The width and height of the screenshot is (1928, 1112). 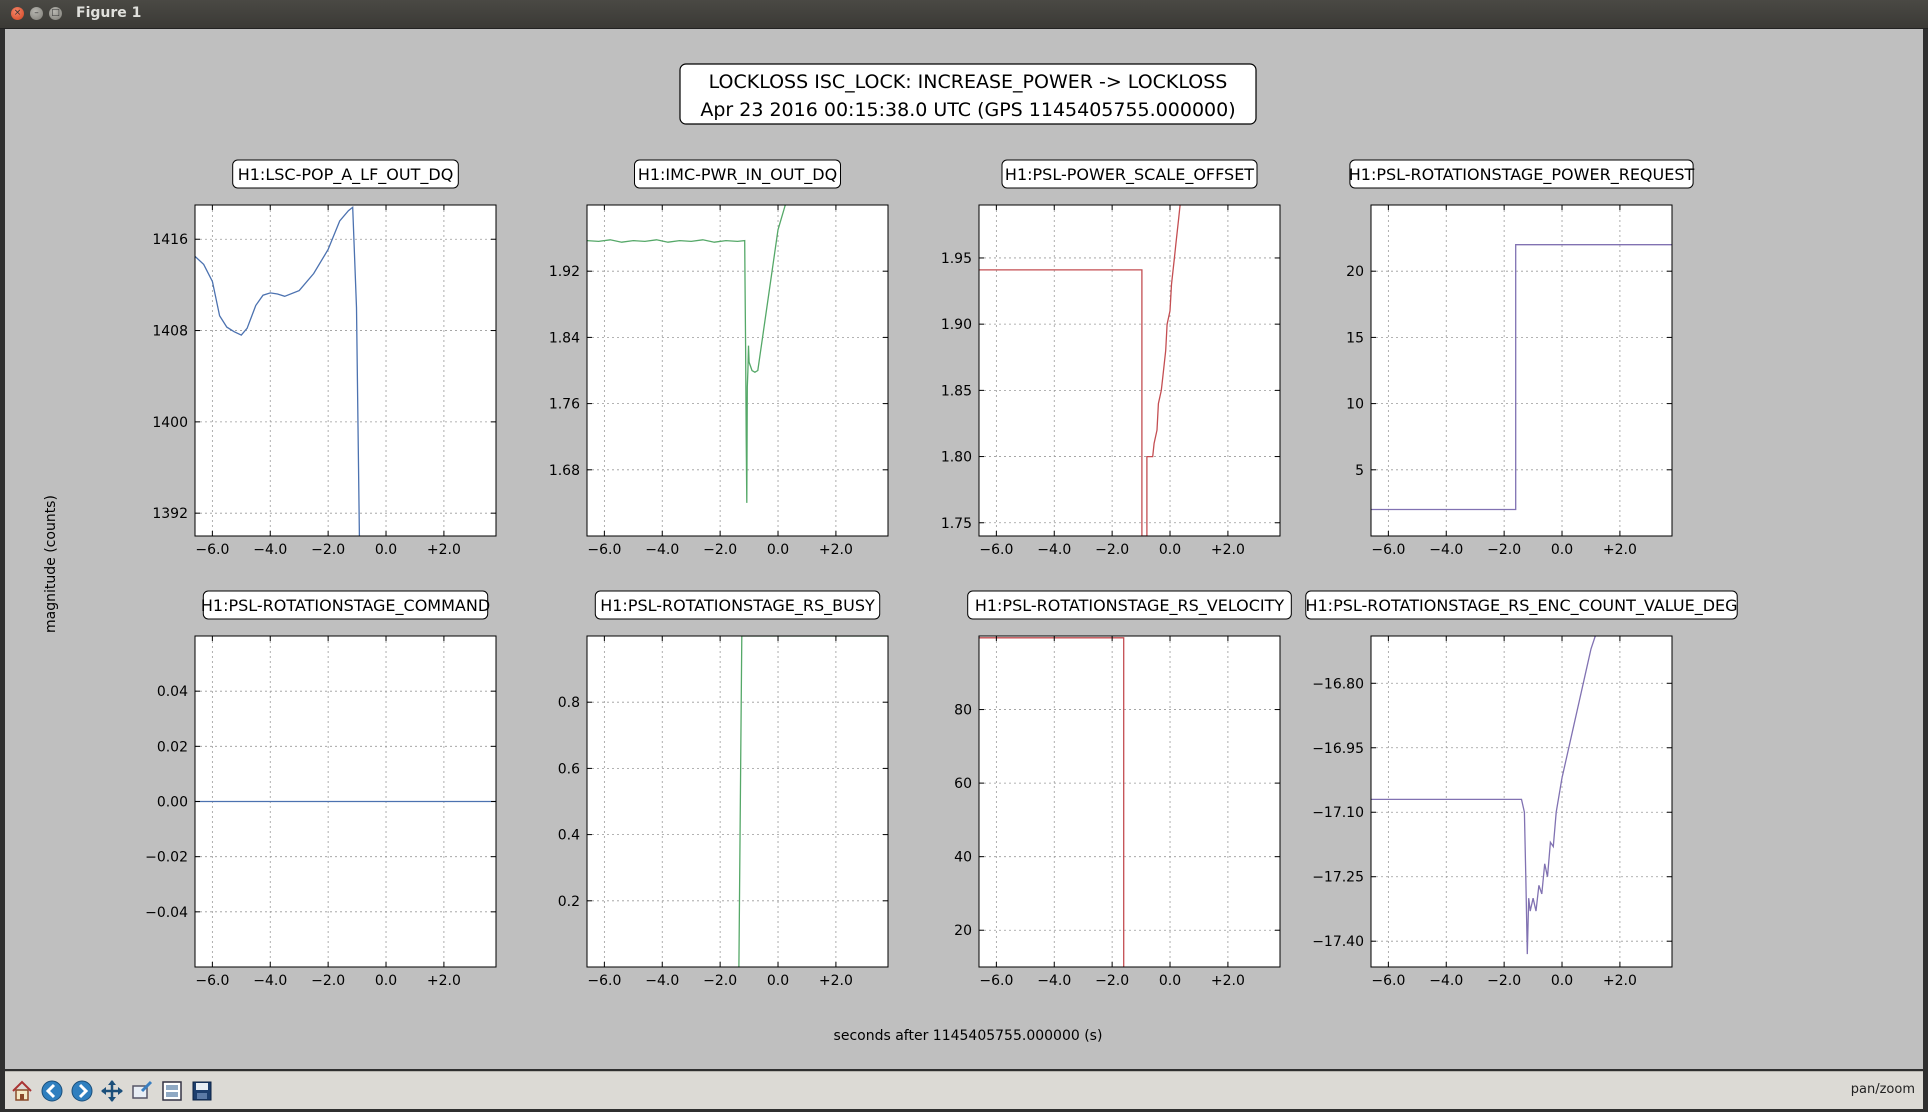 I want to click on y-tick-label: 1.85, so click(x=956, y=391).